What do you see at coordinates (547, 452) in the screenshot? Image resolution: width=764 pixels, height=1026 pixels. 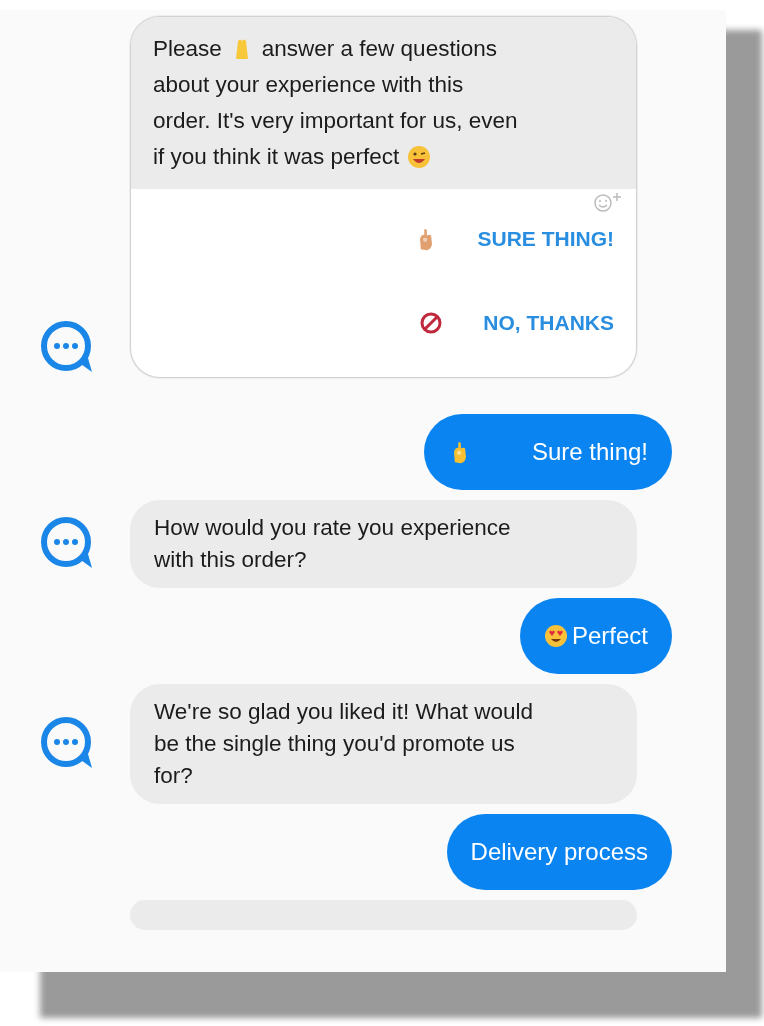 I see `reply-bubble: Sure thing!` at bounding box center [547, 452].